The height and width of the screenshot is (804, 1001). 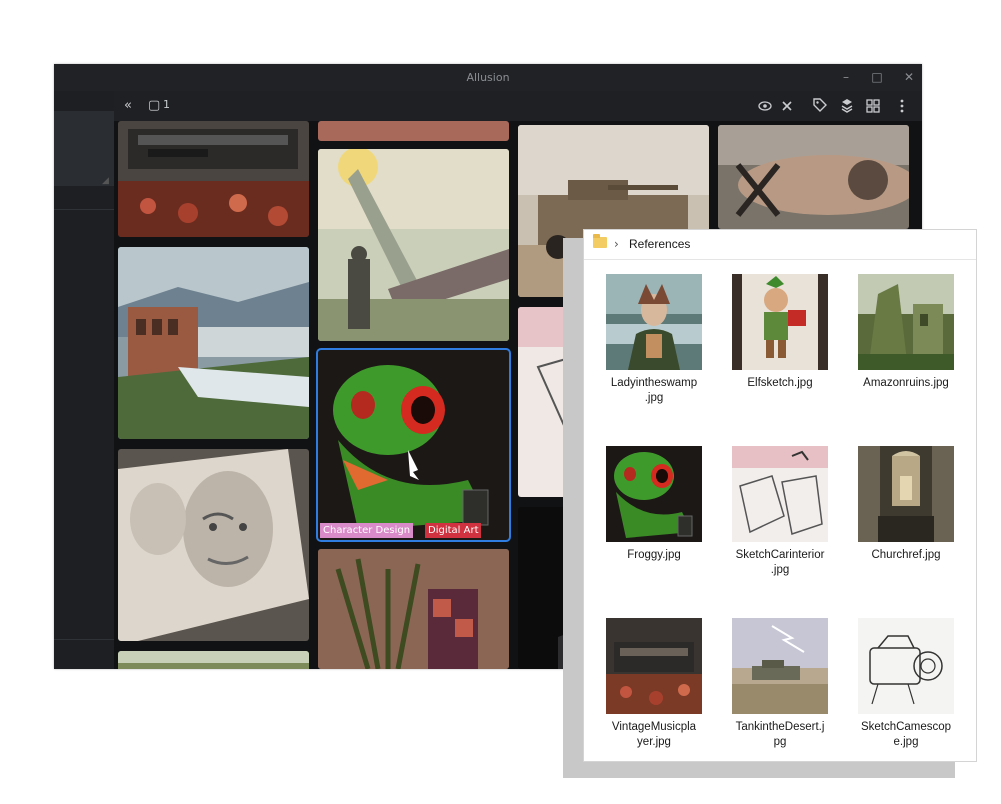 I want to click on gallery-image-music-player, so click(x=213, y=179).